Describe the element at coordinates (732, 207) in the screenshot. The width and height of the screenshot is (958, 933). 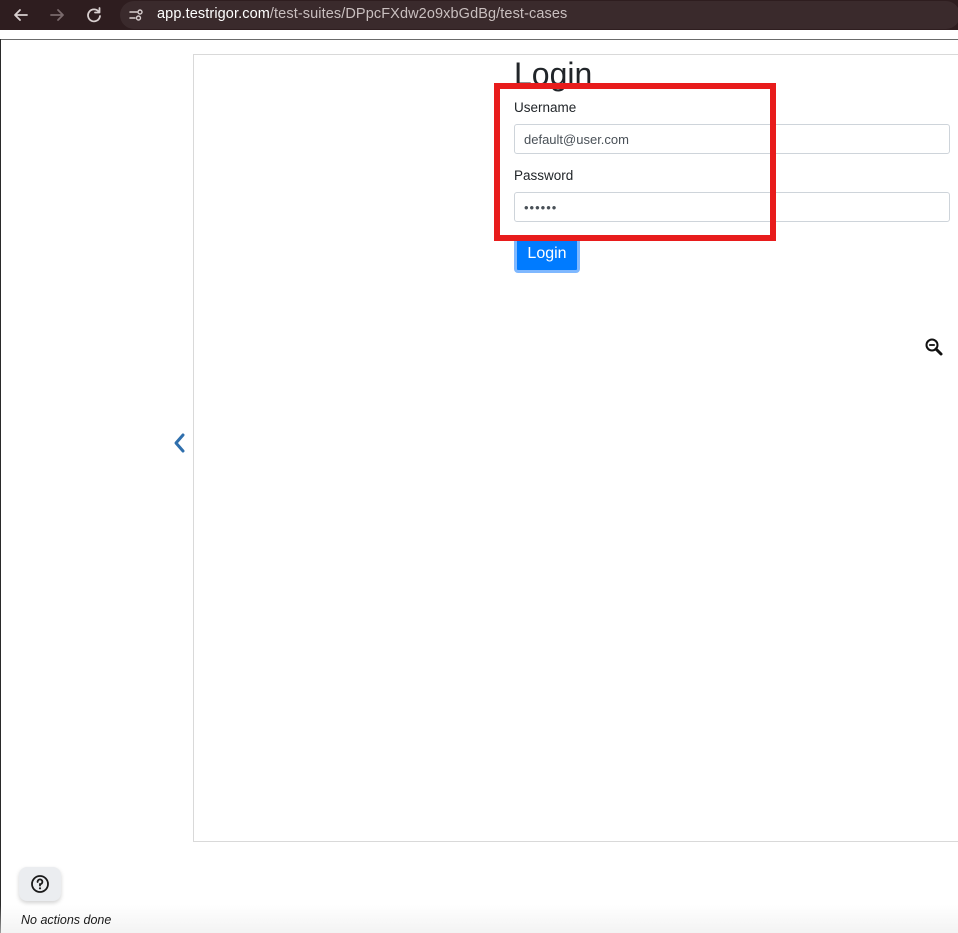
I see `password-field` at that location.